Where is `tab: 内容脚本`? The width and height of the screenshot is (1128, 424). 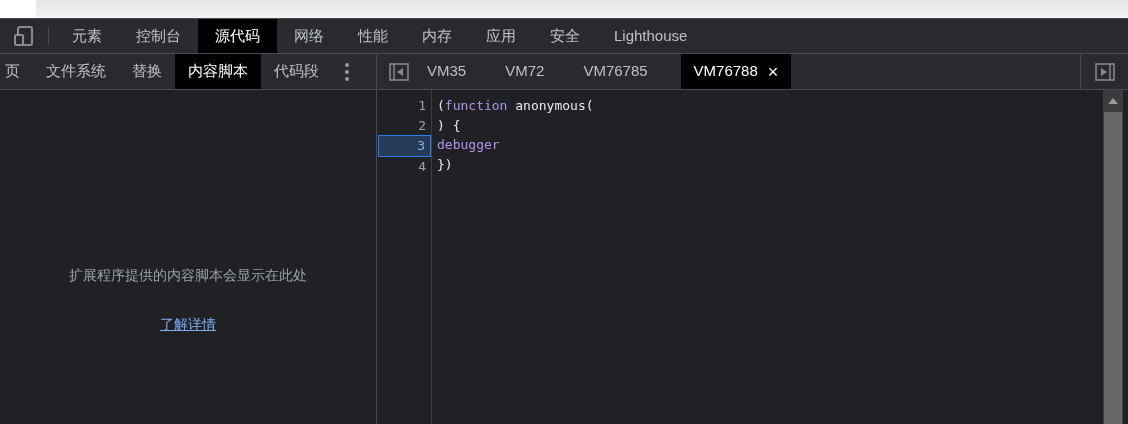 tab: 内容脚本 is located at coordinates (218, 71).